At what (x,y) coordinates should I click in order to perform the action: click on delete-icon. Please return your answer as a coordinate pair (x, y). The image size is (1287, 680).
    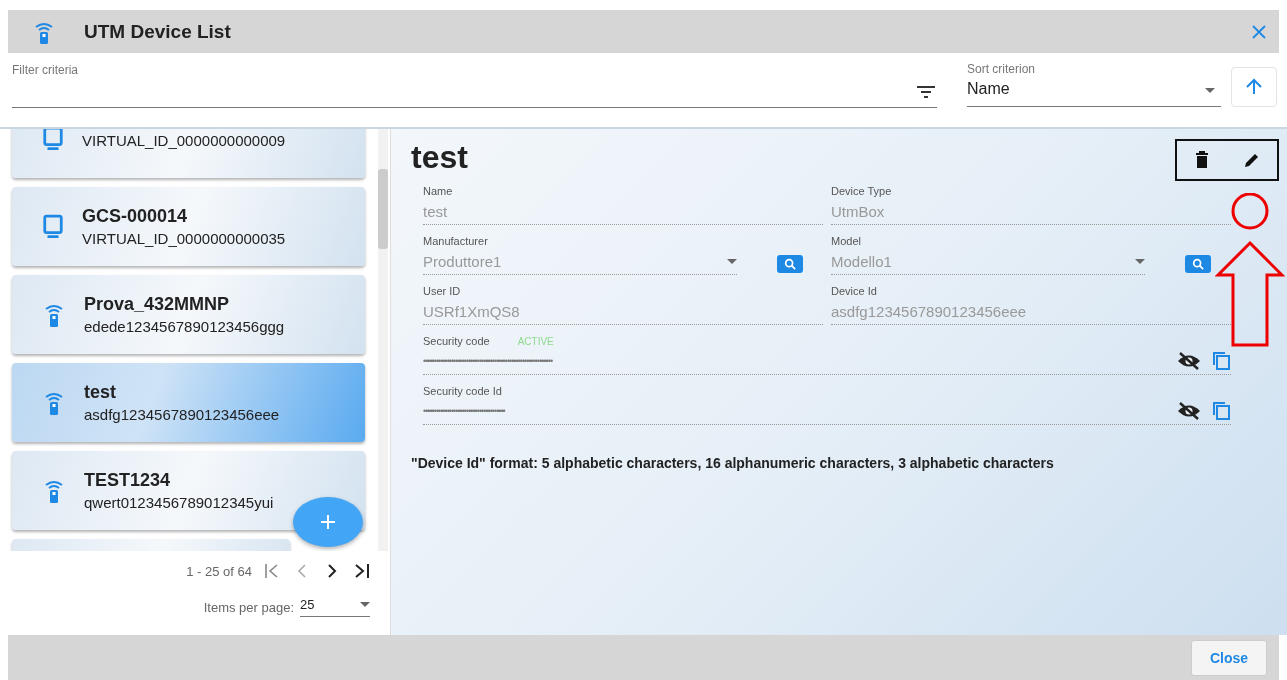
    Looking at the image, I should click on (1201, 160).